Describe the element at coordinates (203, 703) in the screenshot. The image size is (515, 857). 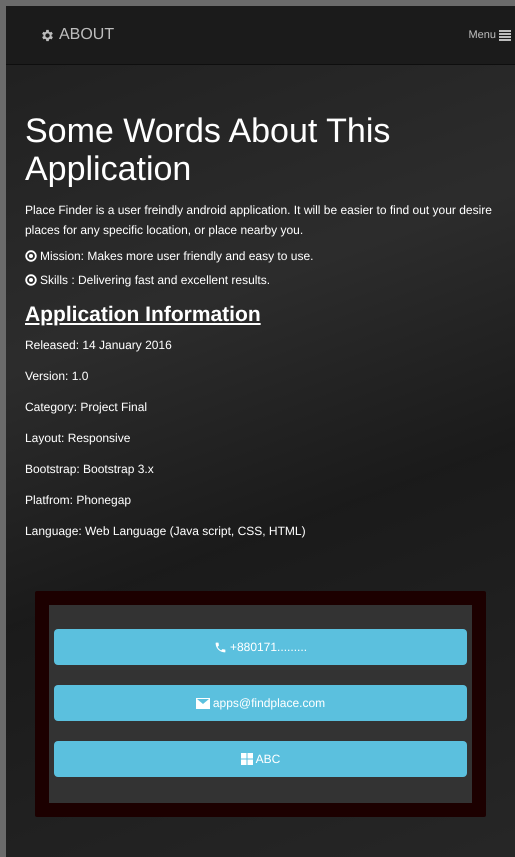
I see `envelope-icon` at that location.